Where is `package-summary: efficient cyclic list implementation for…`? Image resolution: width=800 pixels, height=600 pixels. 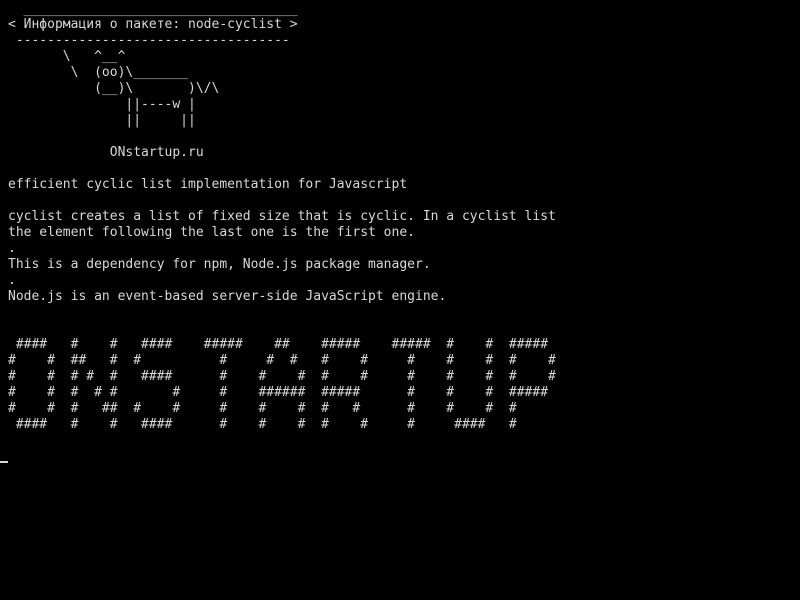 package-summary: efficient cyclic list implementation for… is located at coordinates (208, 184).